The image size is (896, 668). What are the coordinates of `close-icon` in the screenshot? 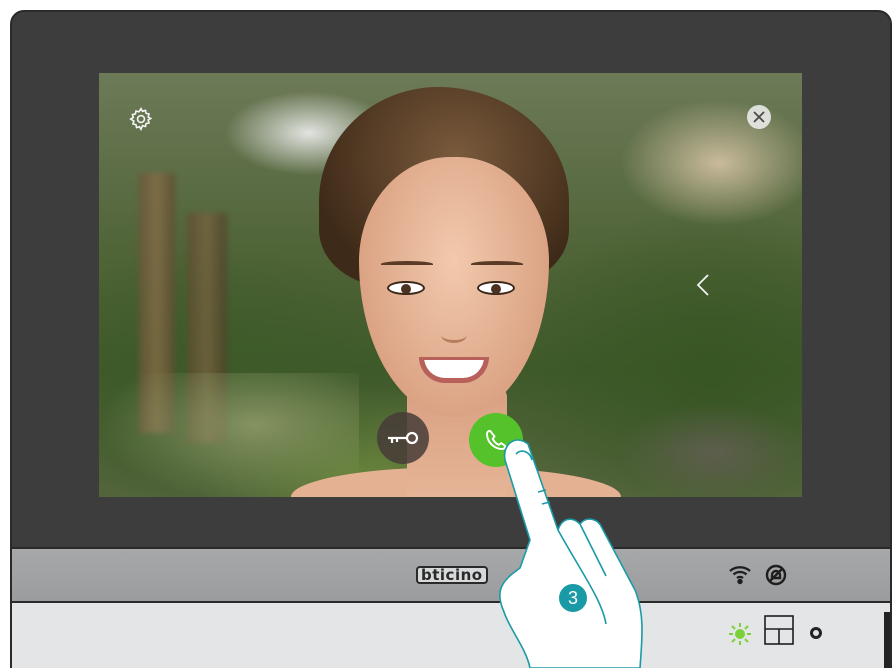 It's located at (759, 117).